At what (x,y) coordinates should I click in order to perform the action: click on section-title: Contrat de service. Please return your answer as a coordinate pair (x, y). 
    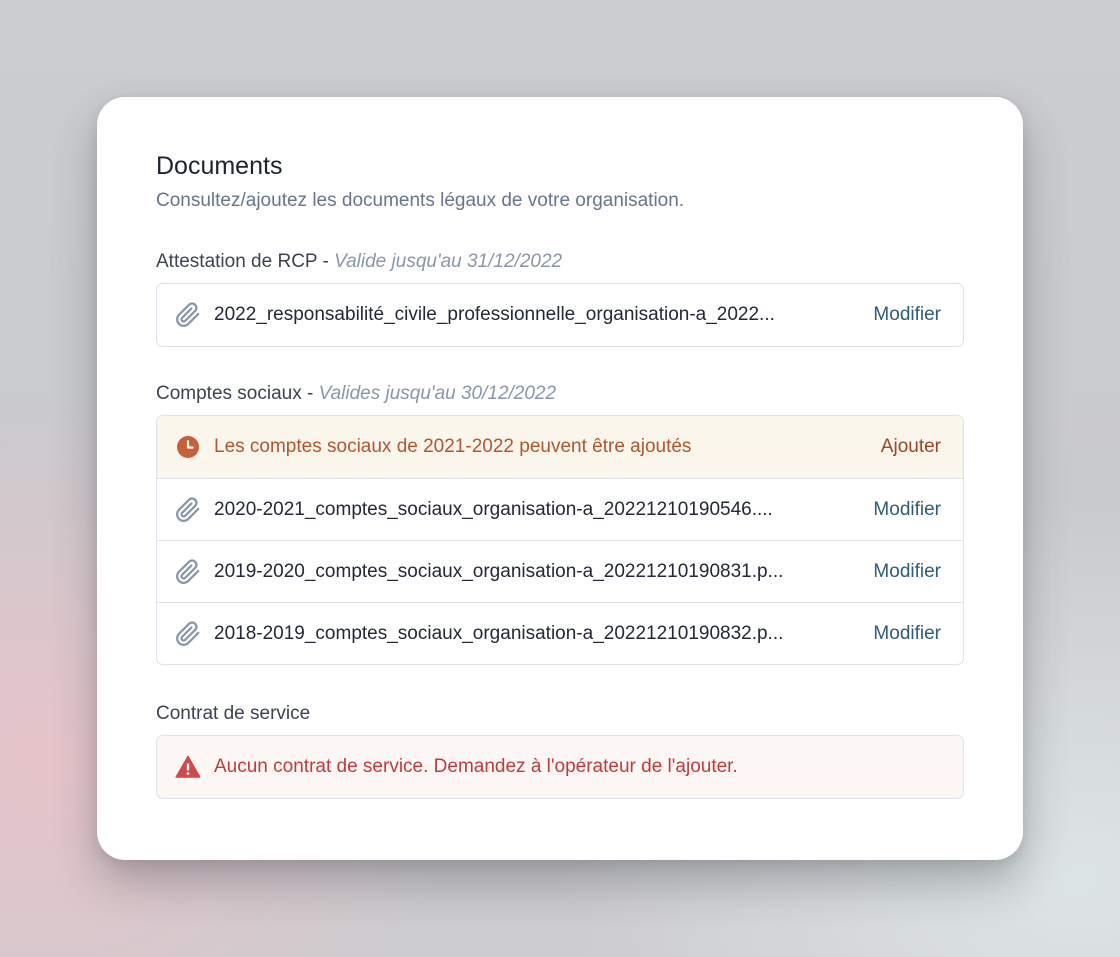
    Looking at the image, I should click on (233, 713).